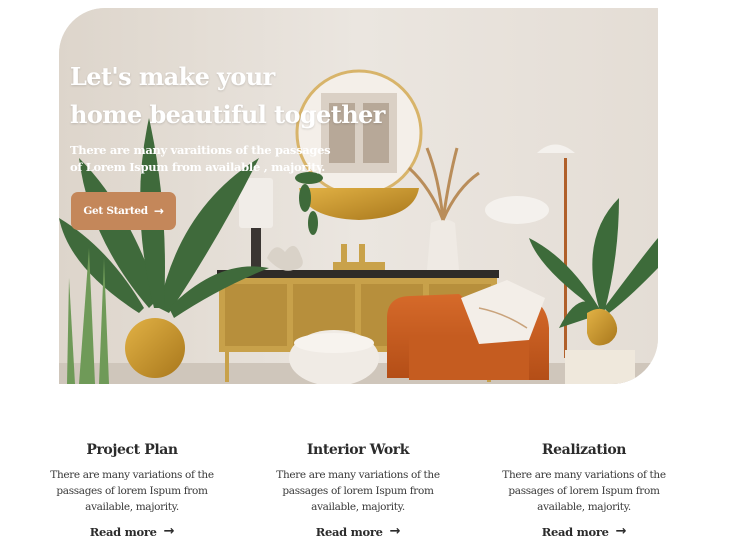 The height and width of the screenshot is (558, 744). Describe the element at coordinates (172, 76) in the screenshot. I see `hero-title-line1: Let's make your` at that location.